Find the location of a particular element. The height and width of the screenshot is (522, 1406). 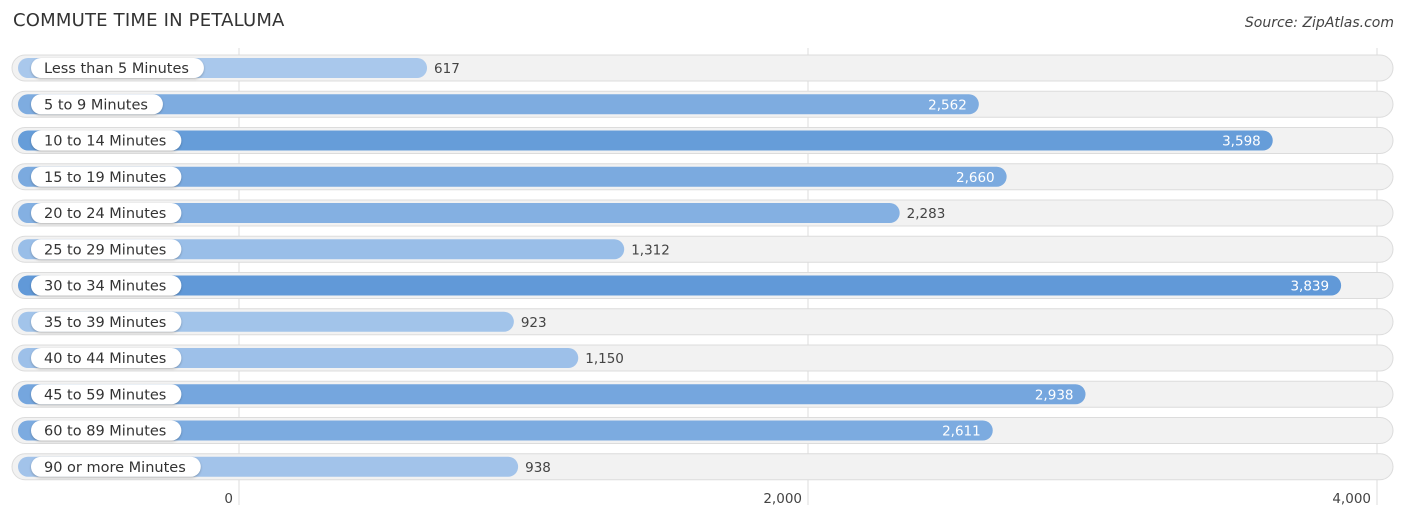

bar-row: 30 to 34 Minutes 3,839 is located at coordinates (702, 285).